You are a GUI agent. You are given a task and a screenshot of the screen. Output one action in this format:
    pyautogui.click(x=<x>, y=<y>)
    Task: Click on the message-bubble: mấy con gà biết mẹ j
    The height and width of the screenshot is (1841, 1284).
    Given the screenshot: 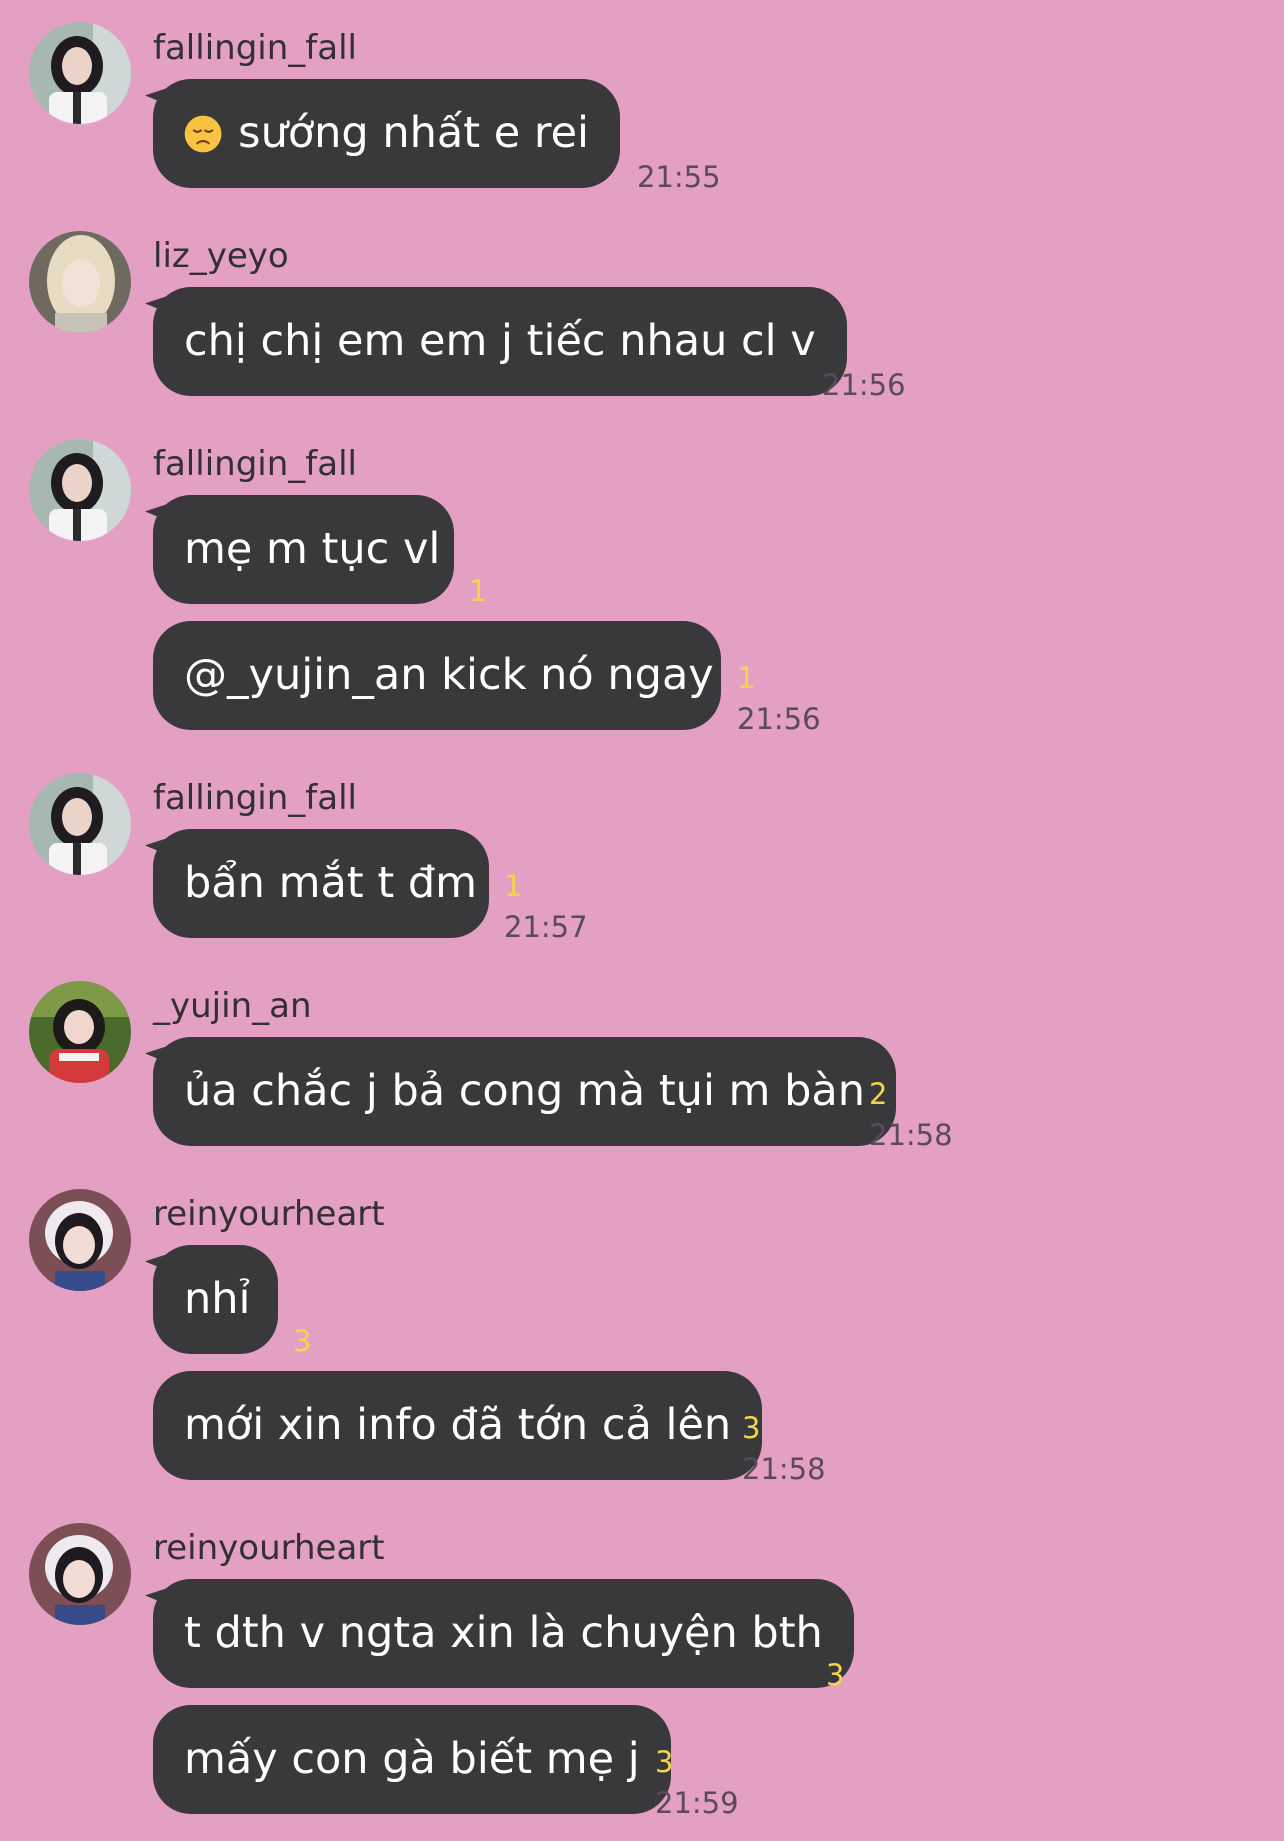 What is the action you would take?
    pyautogui.click(x=412, y=1759)
    